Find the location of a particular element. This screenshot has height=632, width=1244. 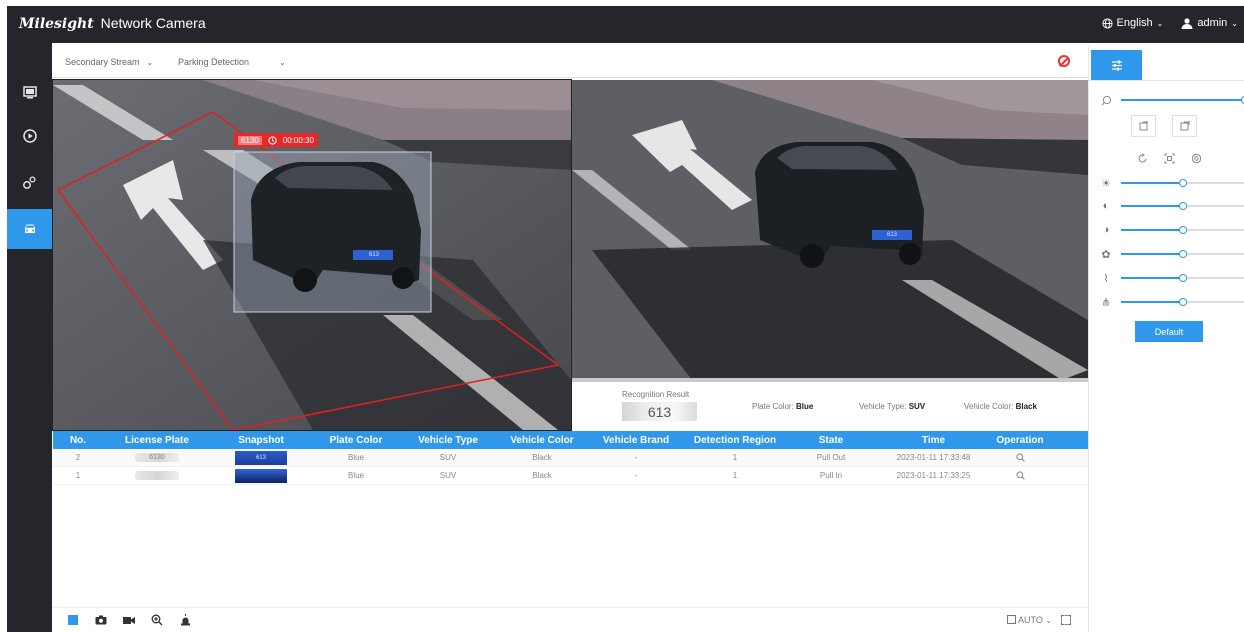

image-adjust-panel: ☀ ◐ ◑ ✿ ⌇ ⋔ Default is located at coordinates (1166, 338).